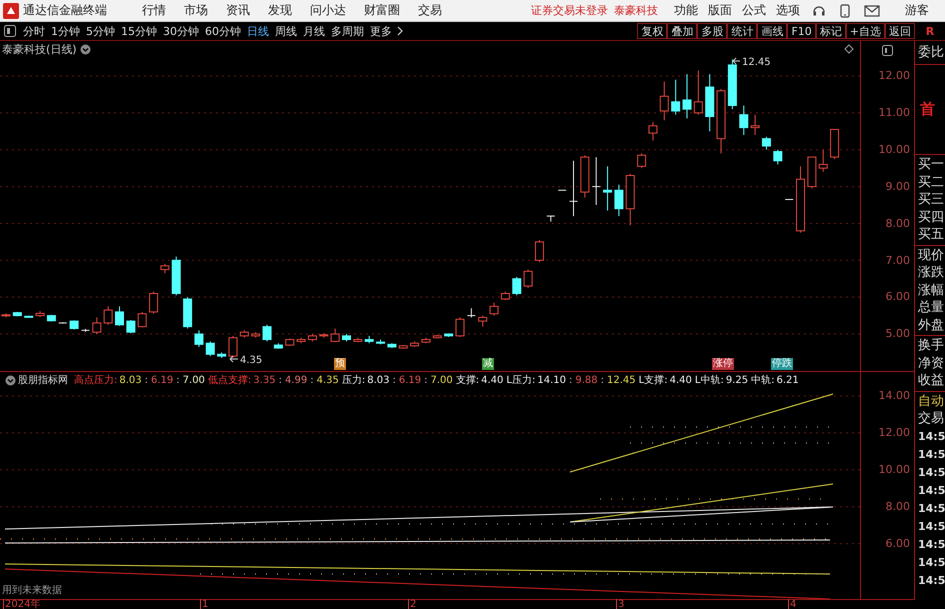  I want to click on period-tab: 分时, so click(34, 31).